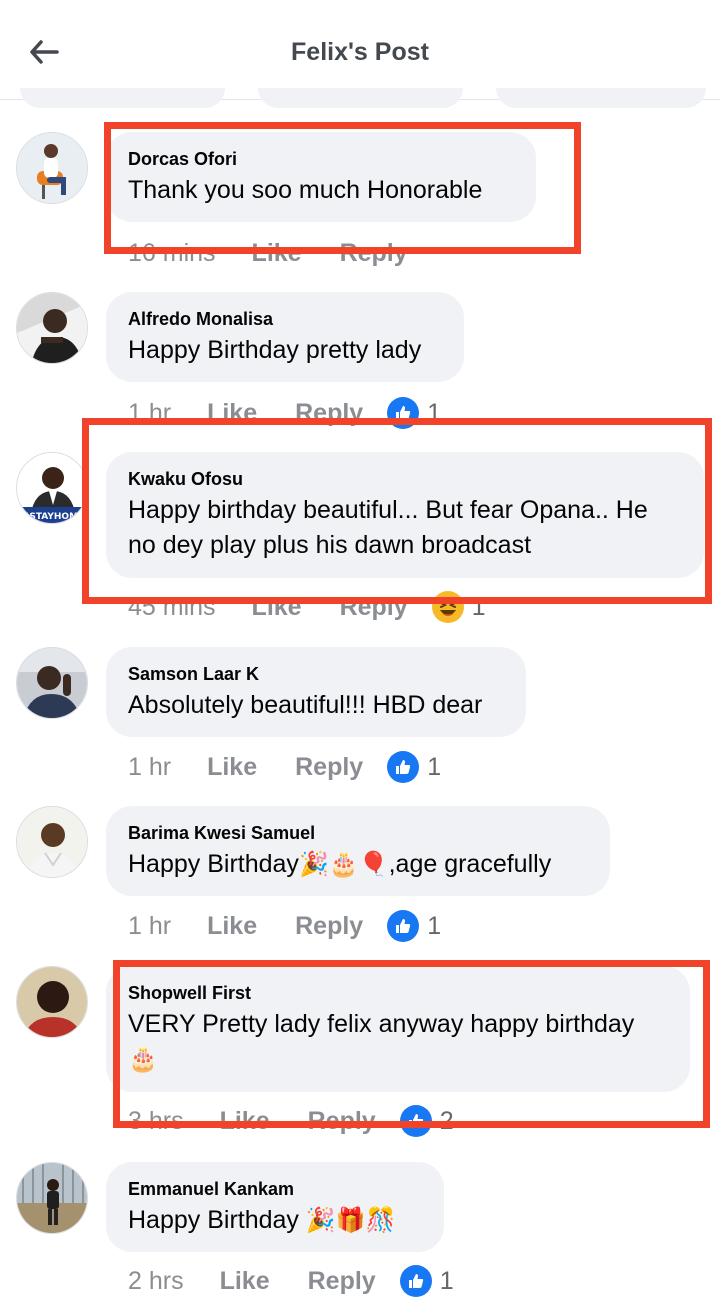 This screenshot has height=1309, width=720. I want to click on svg-text: #STAYHOME, so click(53, 517).